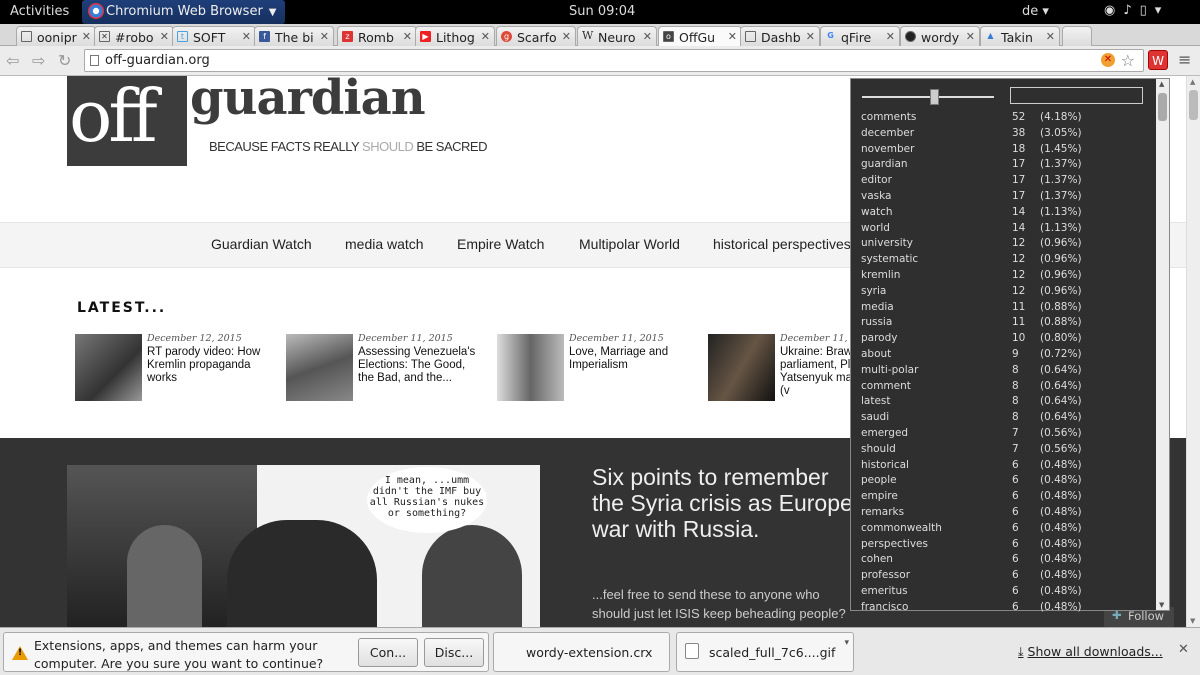 The width and height of the screenshot is (1200, 675). What do you see at coordinates (1006, 356) in the screenshot?
I see `word-row: about 9 (0.72%)` at bounding box center [1006, 356].